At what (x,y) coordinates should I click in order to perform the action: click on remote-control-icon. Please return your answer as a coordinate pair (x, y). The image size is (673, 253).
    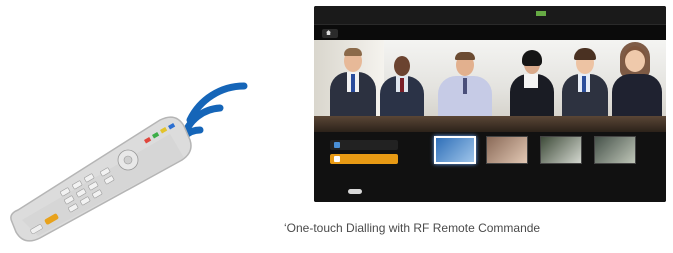
    Looking at the image, I should click on (101, 179).